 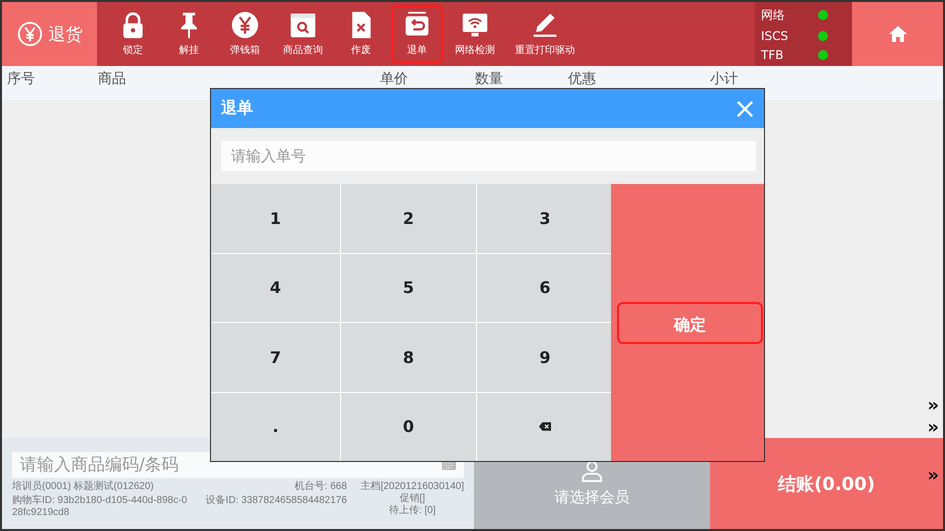 I want to click on column-header: 单价, so click(x=394, y=79).